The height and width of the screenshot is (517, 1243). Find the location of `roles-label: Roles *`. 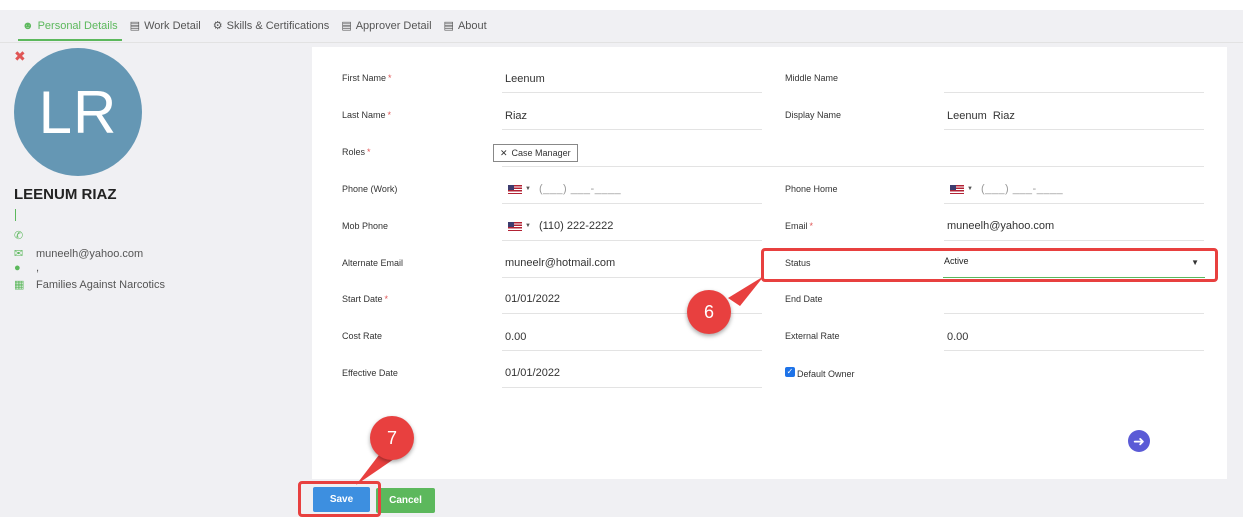

roles-label: Roles * is located at coordinates (356, 152).